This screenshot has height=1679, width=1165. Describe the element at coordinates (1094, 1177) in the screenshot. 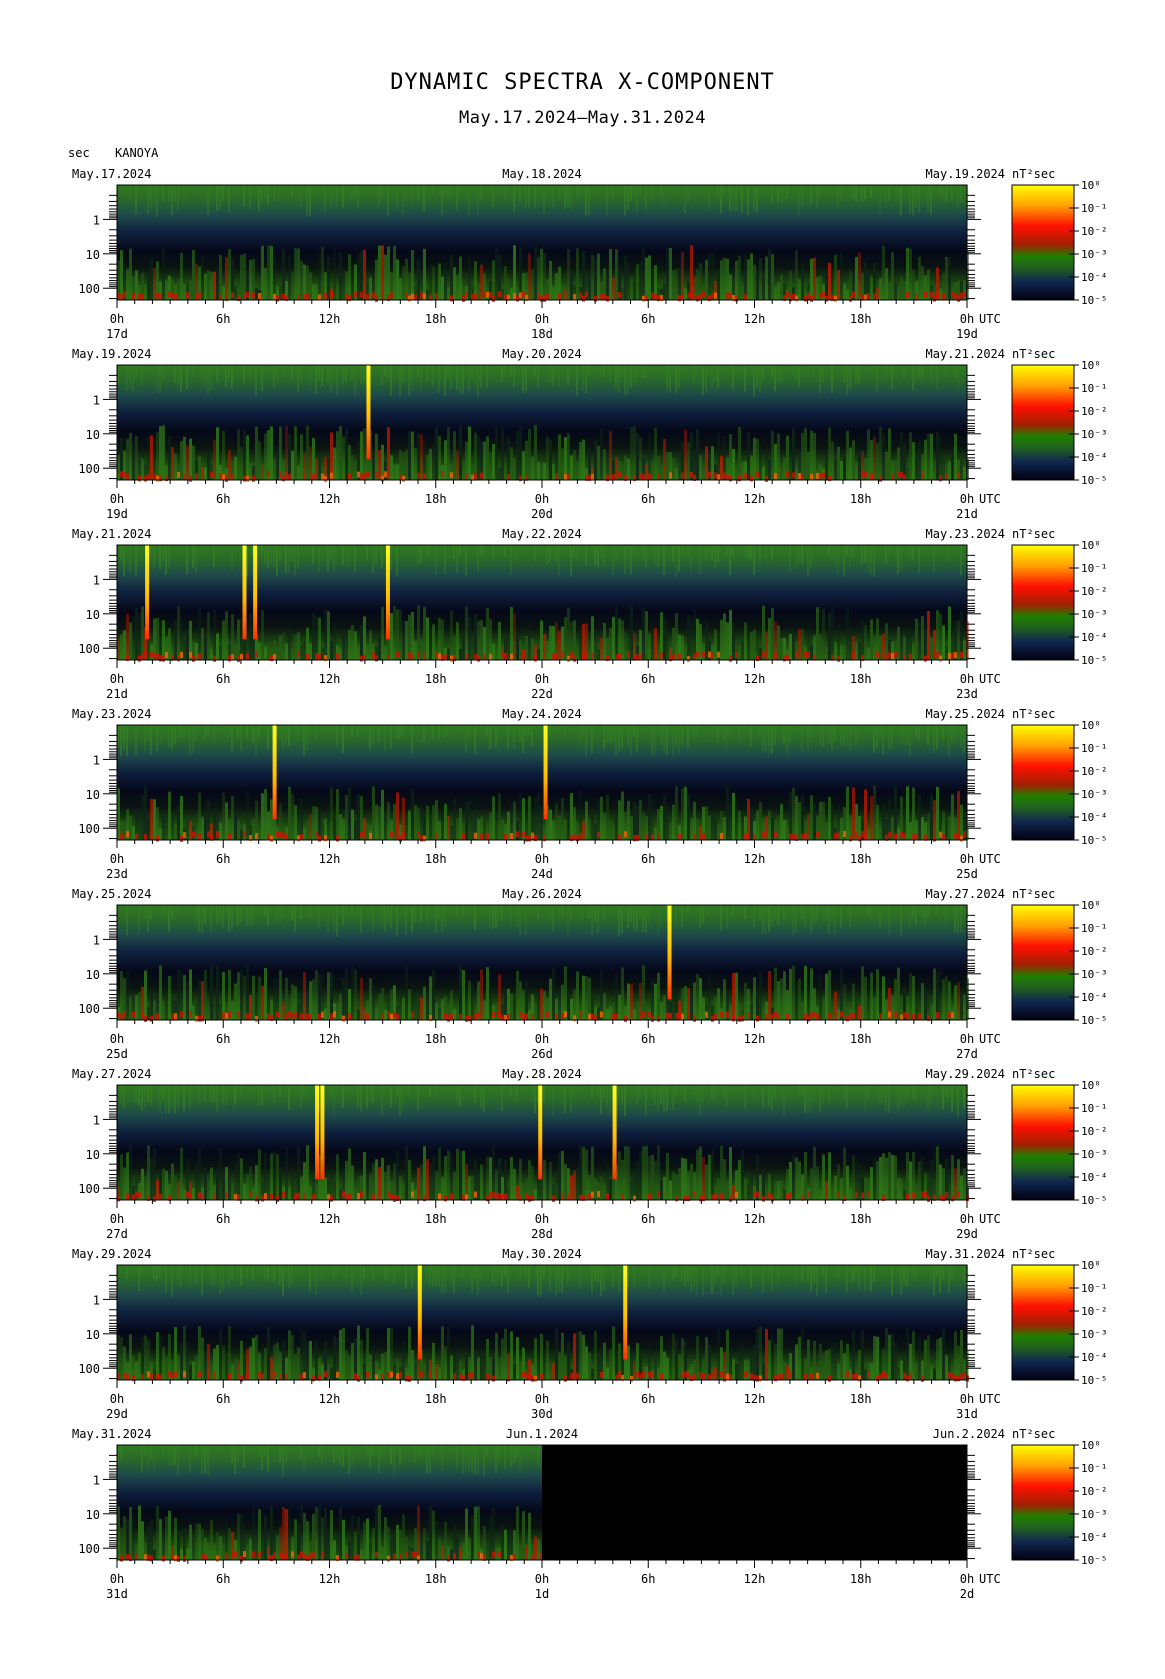

I see `colorbar-tick-label: 10⁻⁴` at that location.